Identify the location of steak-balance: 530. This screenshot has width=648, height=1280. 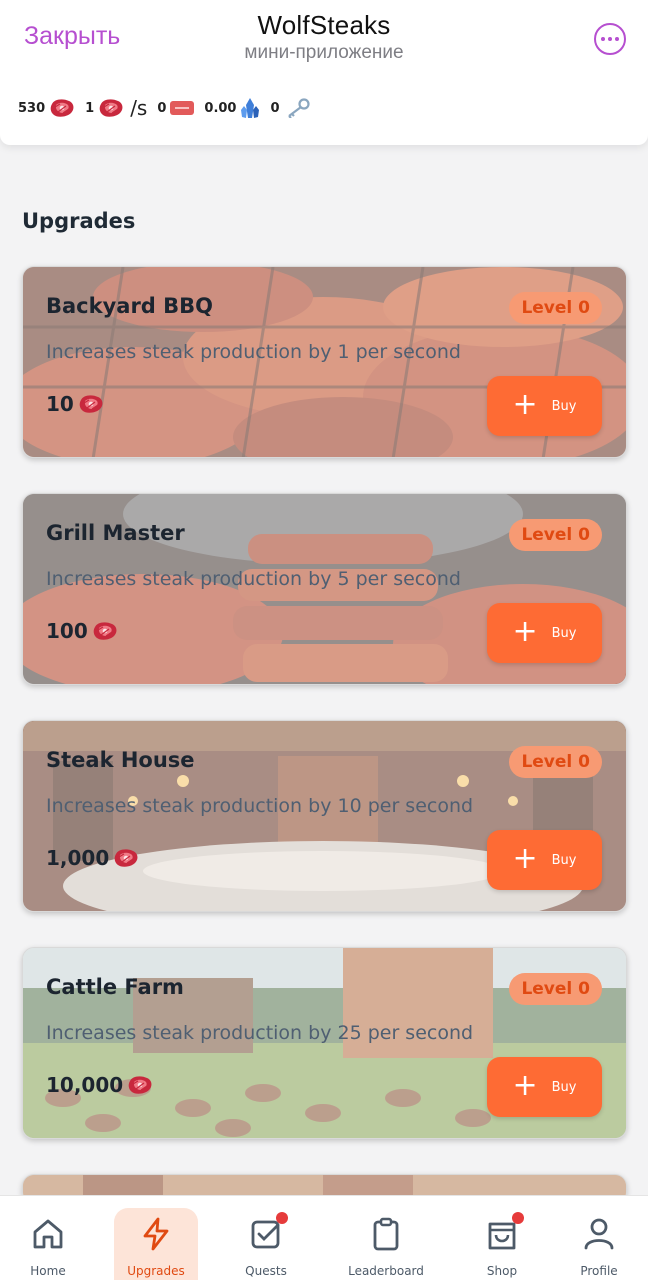
(46, 108).